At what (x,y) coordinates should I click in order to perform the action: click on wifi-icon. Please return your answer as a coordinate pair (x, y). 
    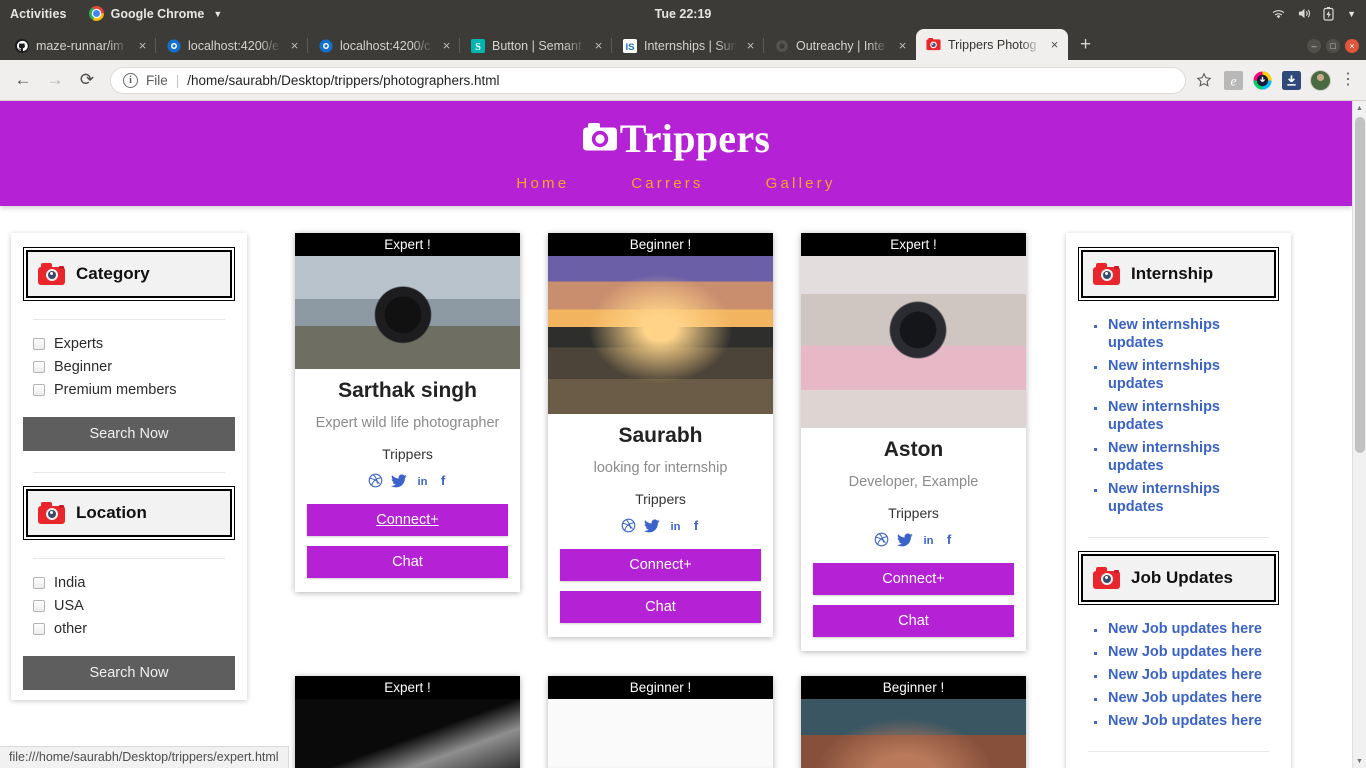
    Looking at the image, I should click on (1278, 14).